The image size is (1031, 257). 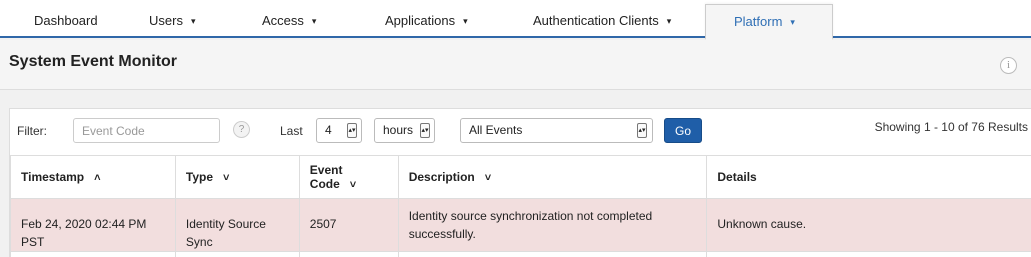 I want to click on cell-timestamp: Feb 24, 2020 02:44 PM PST, so click(x=93, y=225).